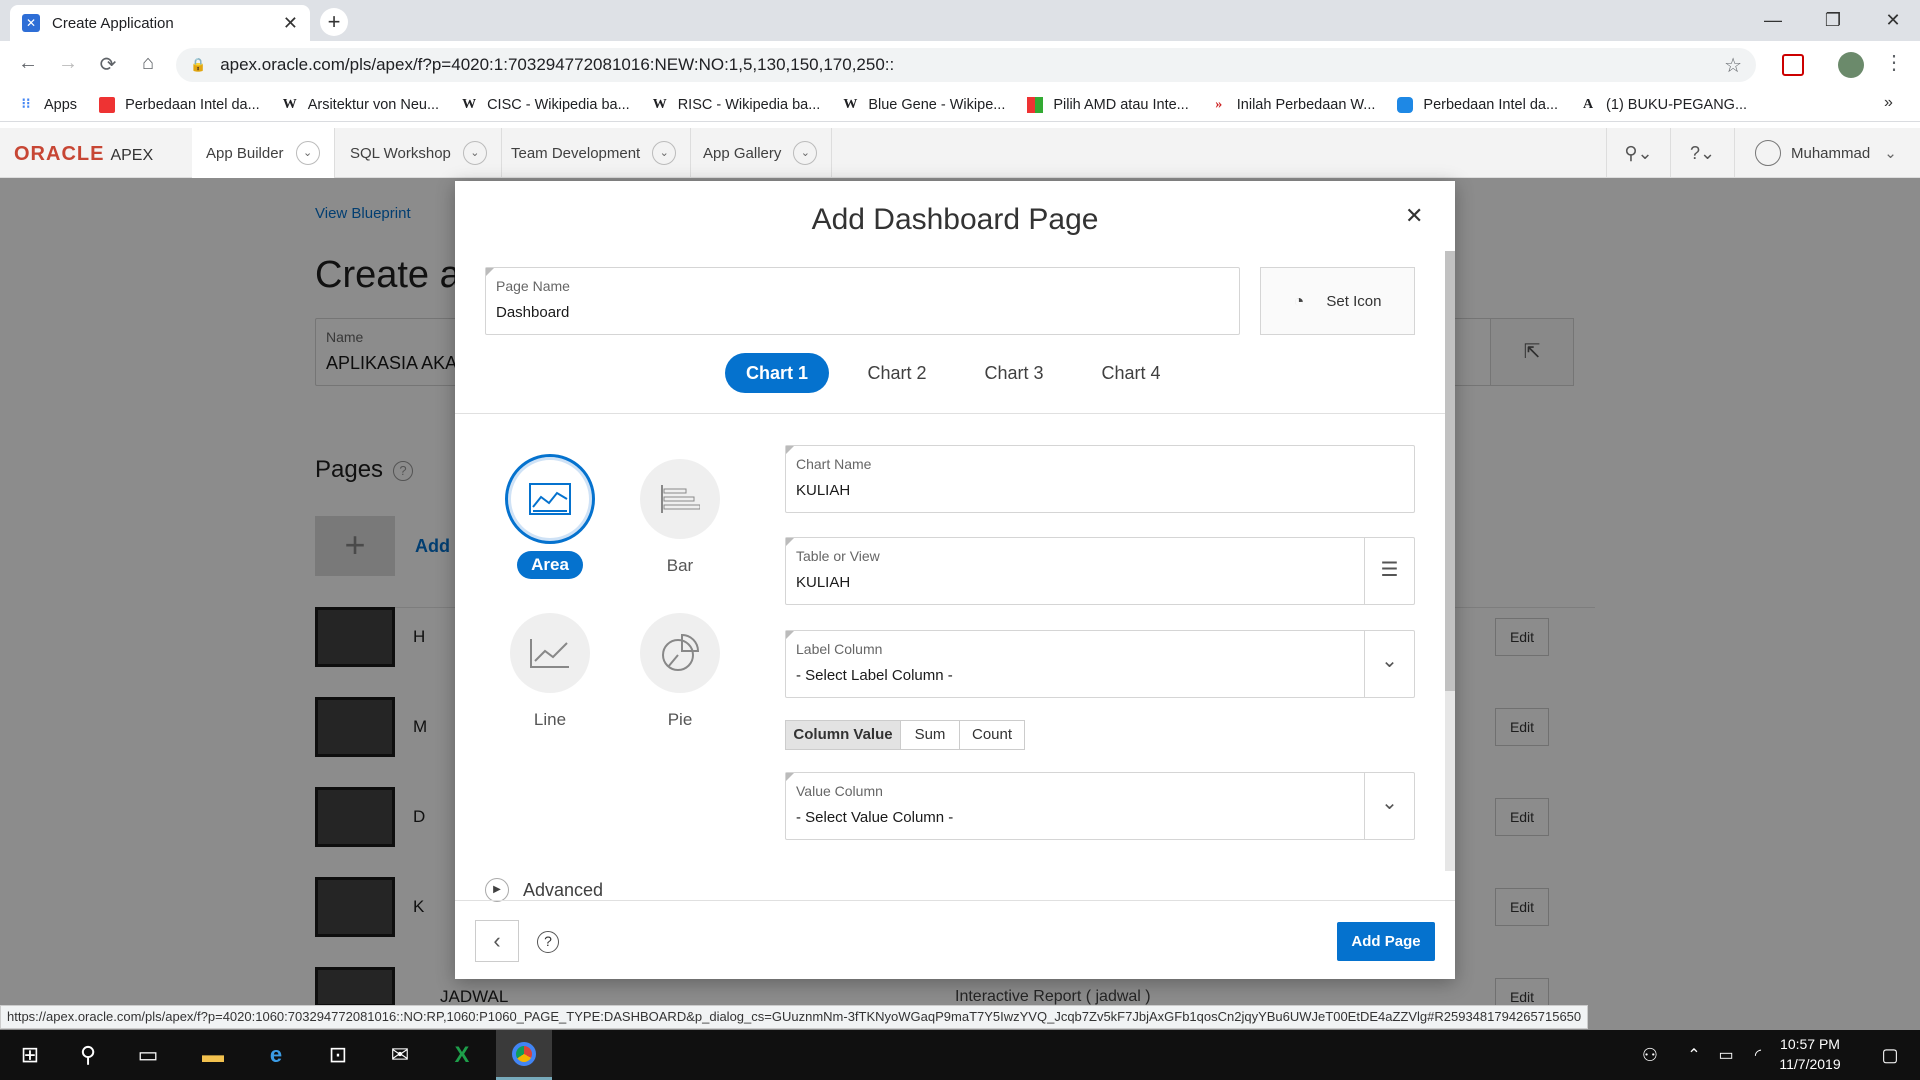 This screenshot has width=1920, height=1080. What do you see at coordinates (30, 1055) in the screenshot?
I see `windows-start-icon: ⊞` at bounding box center [30, 1055].